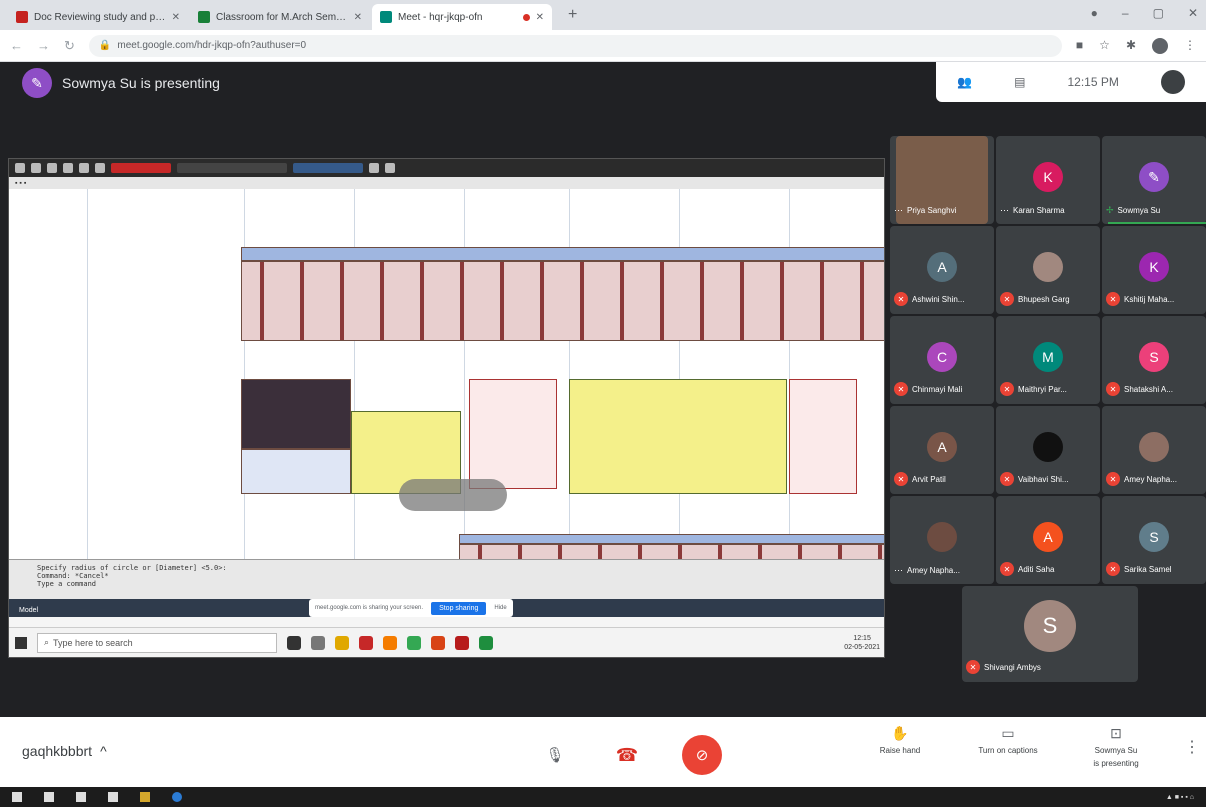 The image size is (1206, 807). Describe the element at coordinates (1125, 13) in the screenshot. I see `minimize-icon: –` at that location.